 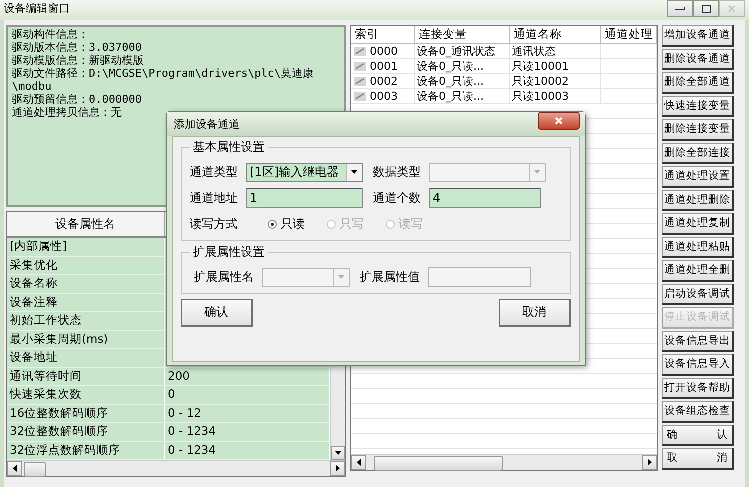 I want to click on property-name: [内部属性], so click(x=86, y=247).